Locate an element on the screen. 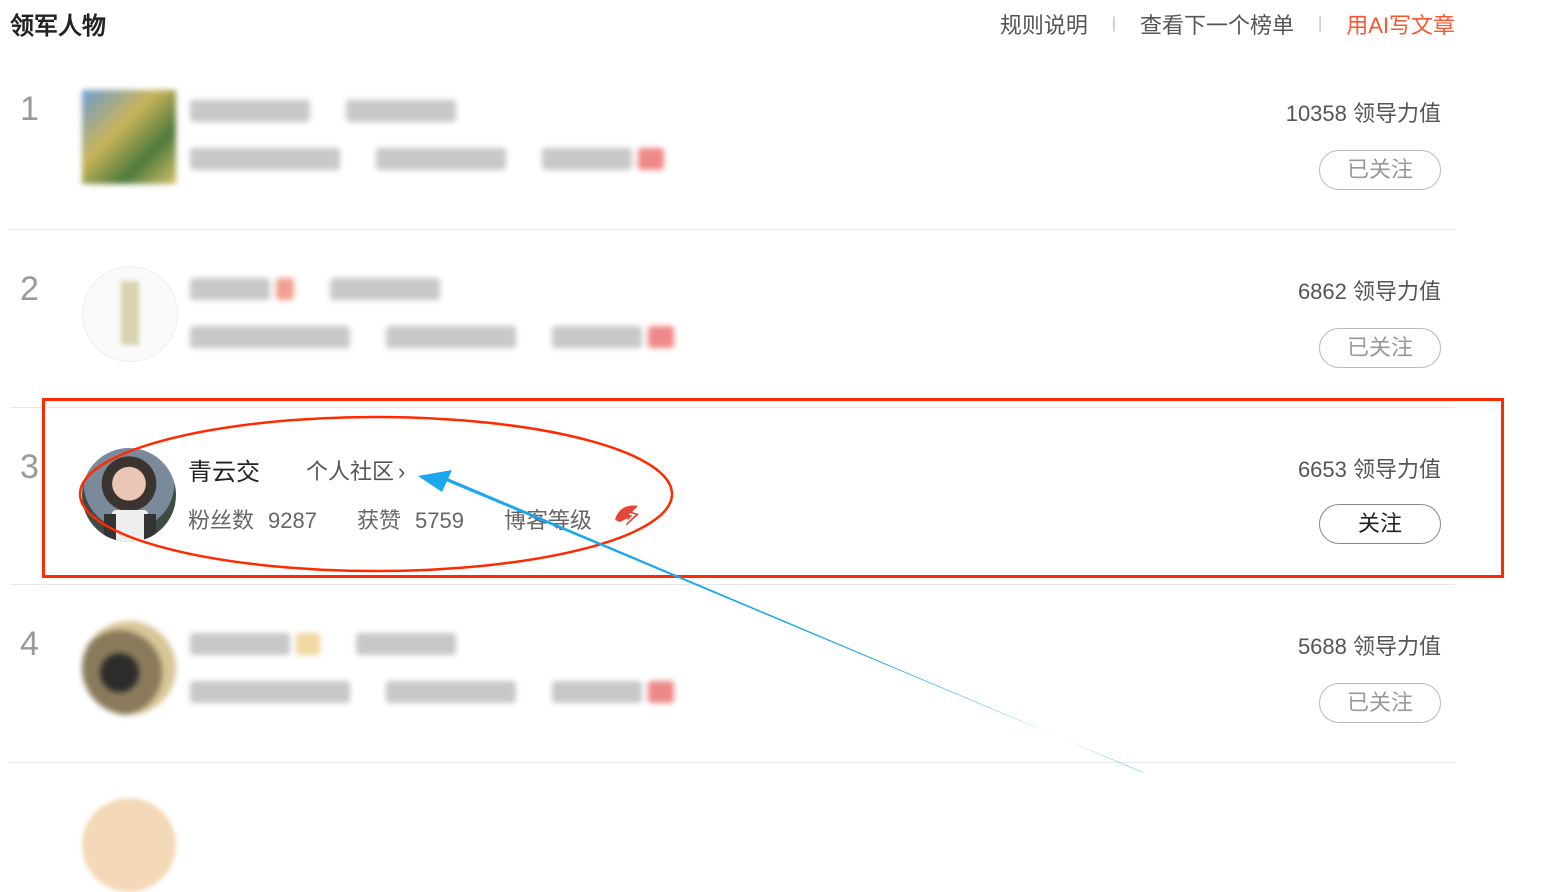 The height and width of the screenshot is (892, 1543). arrow-head-icon is located at coordinates (435, 481).